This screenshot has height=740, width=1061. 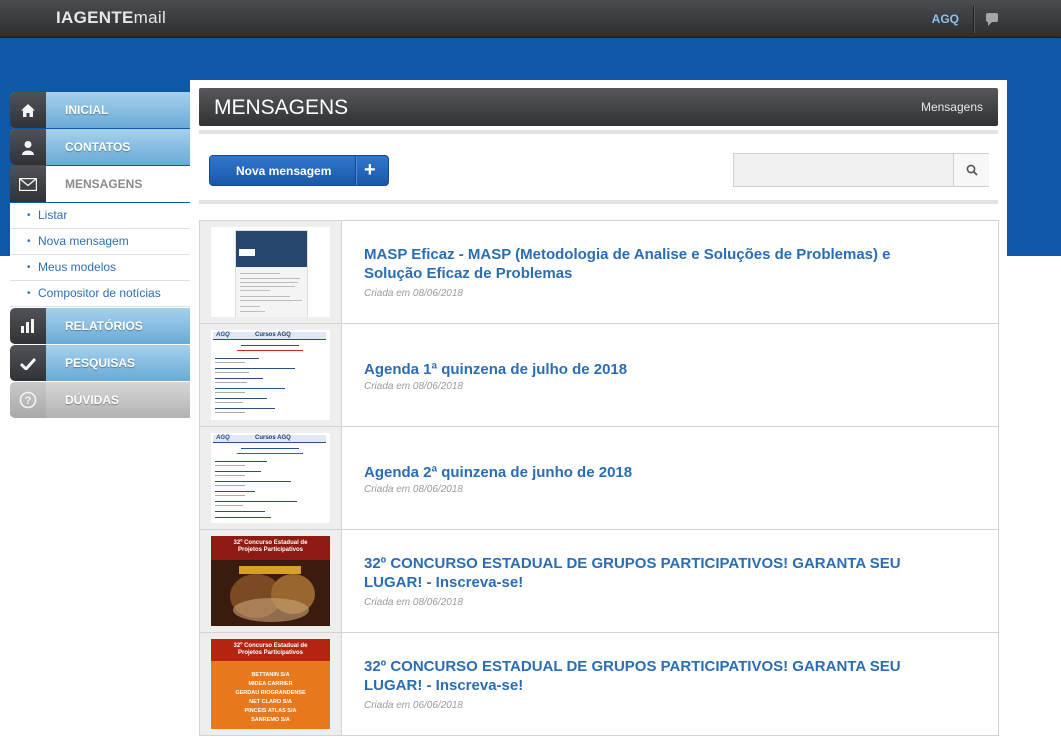 I want to click on search-icon, so click(x=972, y=170).